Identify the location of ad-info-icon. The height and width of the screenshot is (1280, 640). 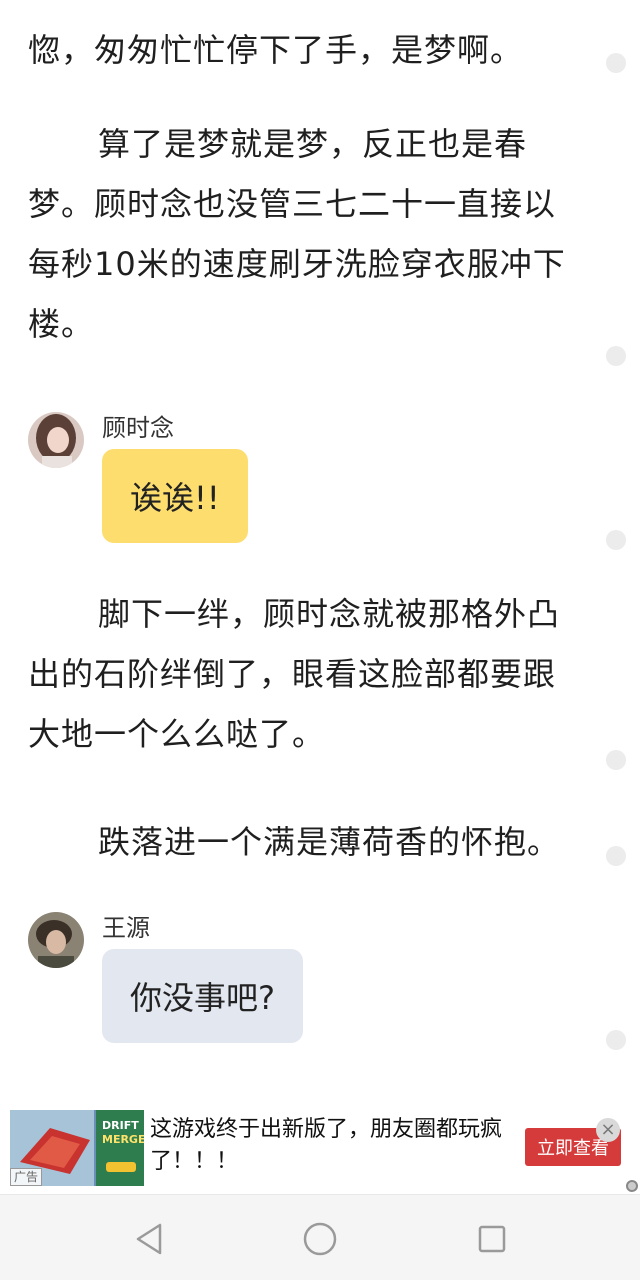
(632, 1186).